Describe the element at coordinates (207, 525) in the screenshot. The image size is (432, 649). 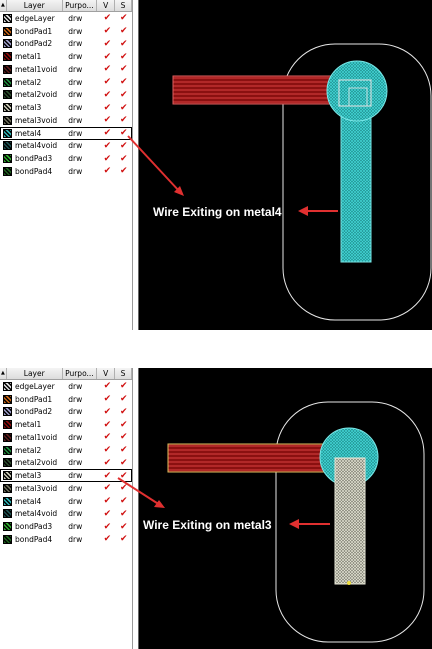
I see `annotation-label: Wire Exiting on metal3` at that location.